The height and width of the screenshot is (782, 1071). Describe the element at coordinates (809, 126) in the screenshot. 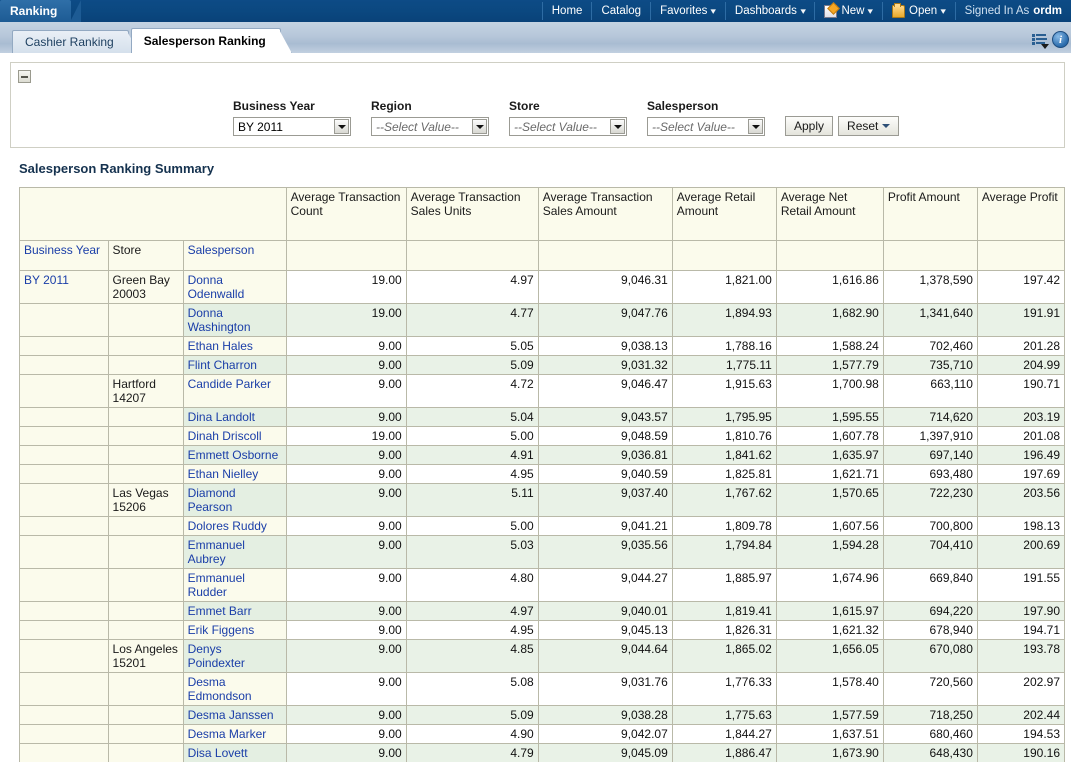

I see `apply-button: Apply` at that location.